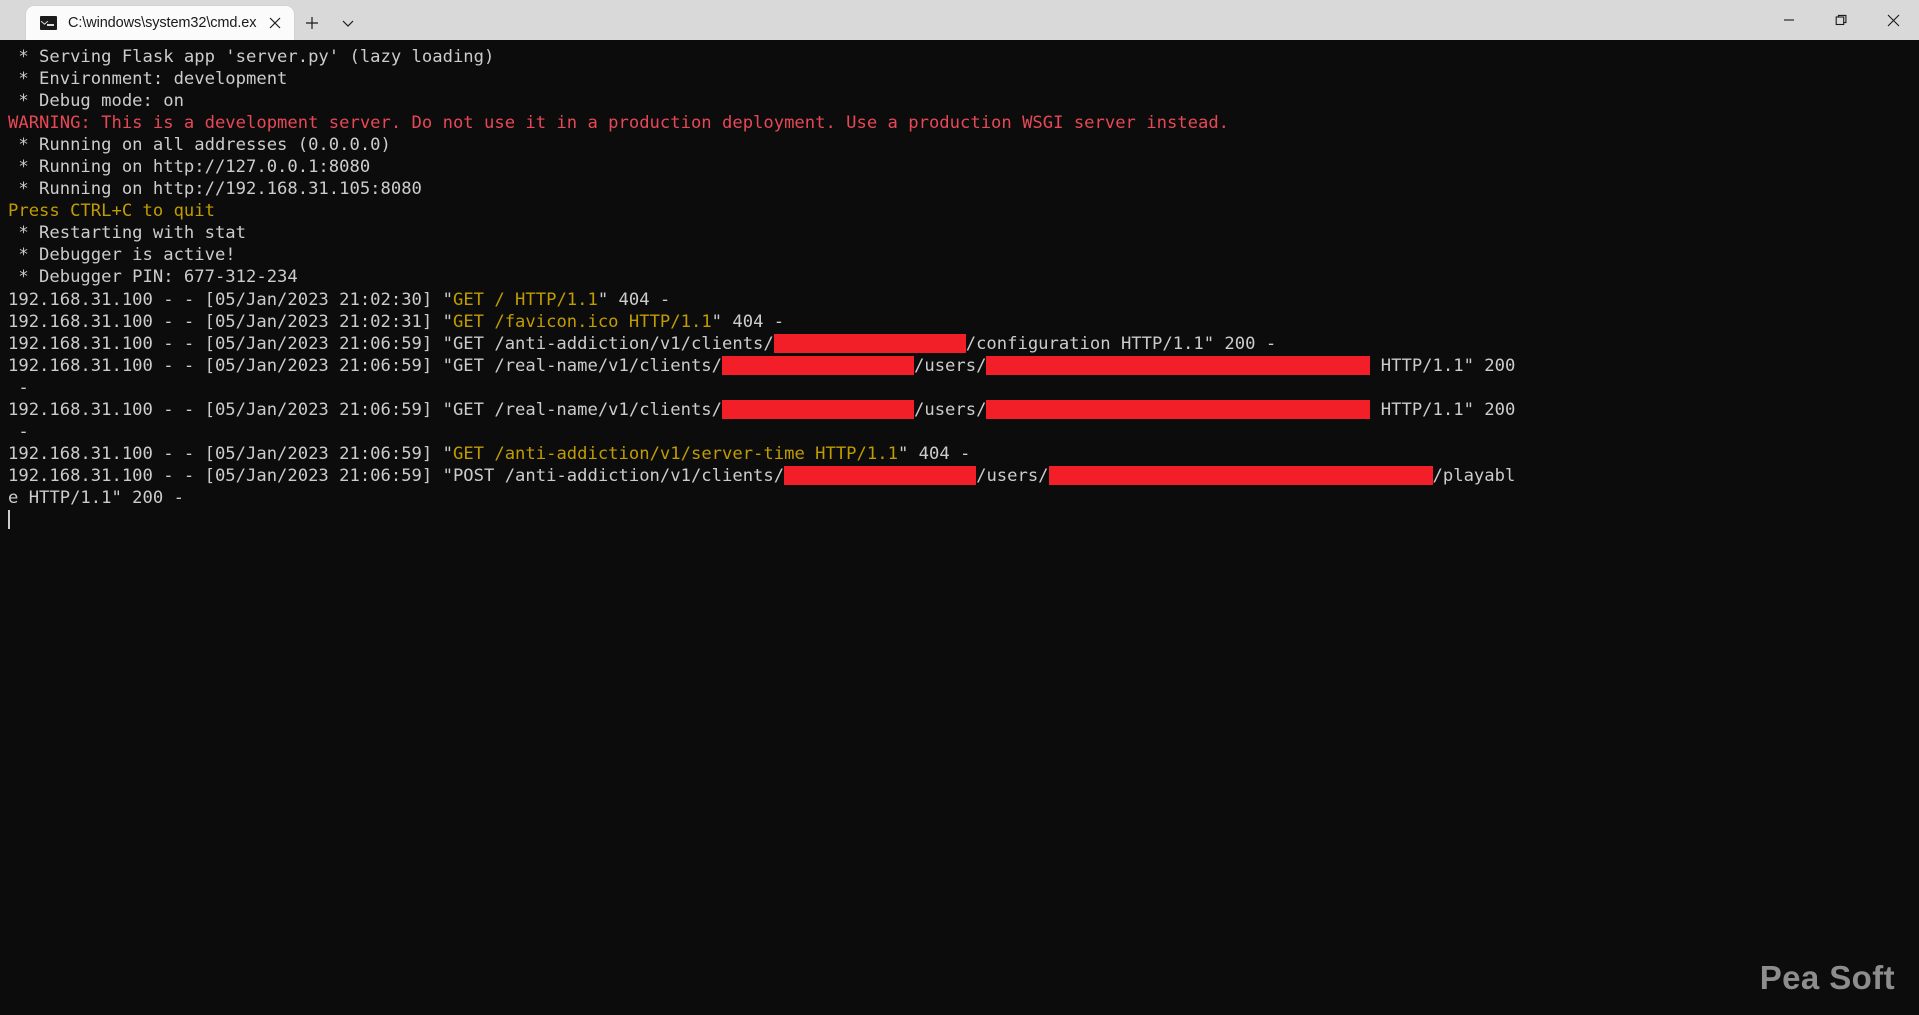 The image size is (1919, 1015). I want to click on console-line: * Debugger is active!, so click(963, 255).